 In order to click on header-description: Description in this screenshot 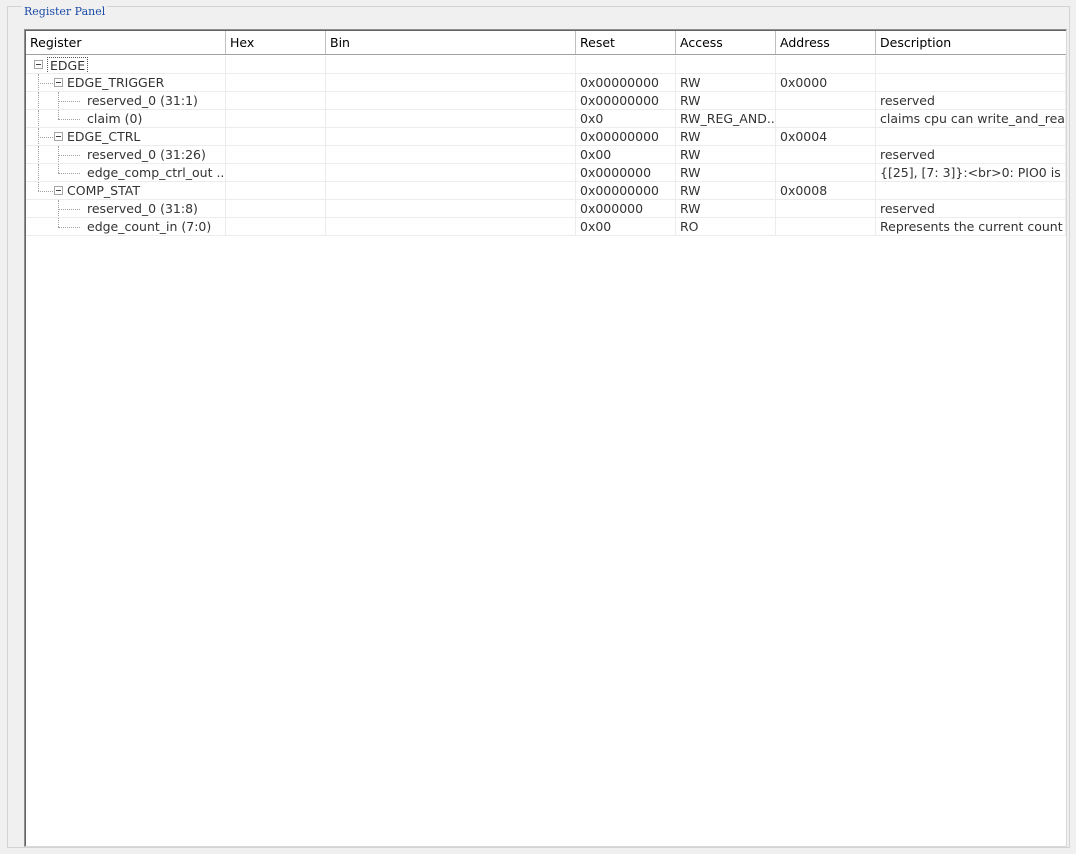, I will do `click(971, 42)`.